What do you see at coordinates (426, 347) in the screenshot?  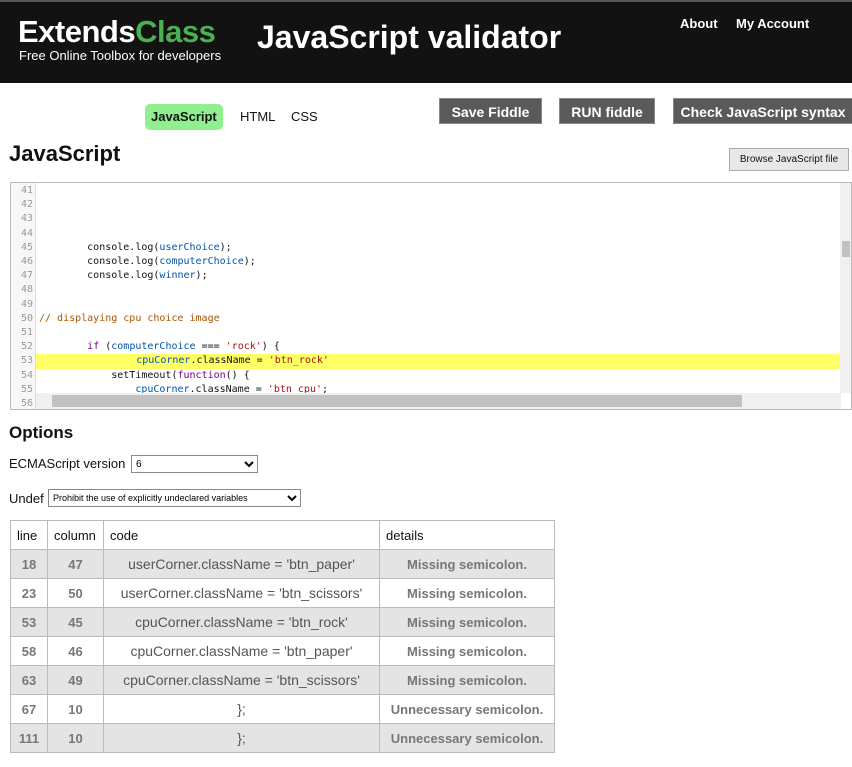 I see `code-line: 52 if (computerChoice === 'rock') {` at bounding box center [426, 347].